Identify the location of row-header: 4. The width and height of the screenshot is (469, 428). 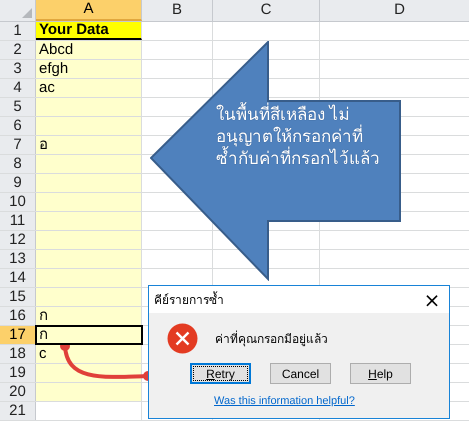
(18, 88).